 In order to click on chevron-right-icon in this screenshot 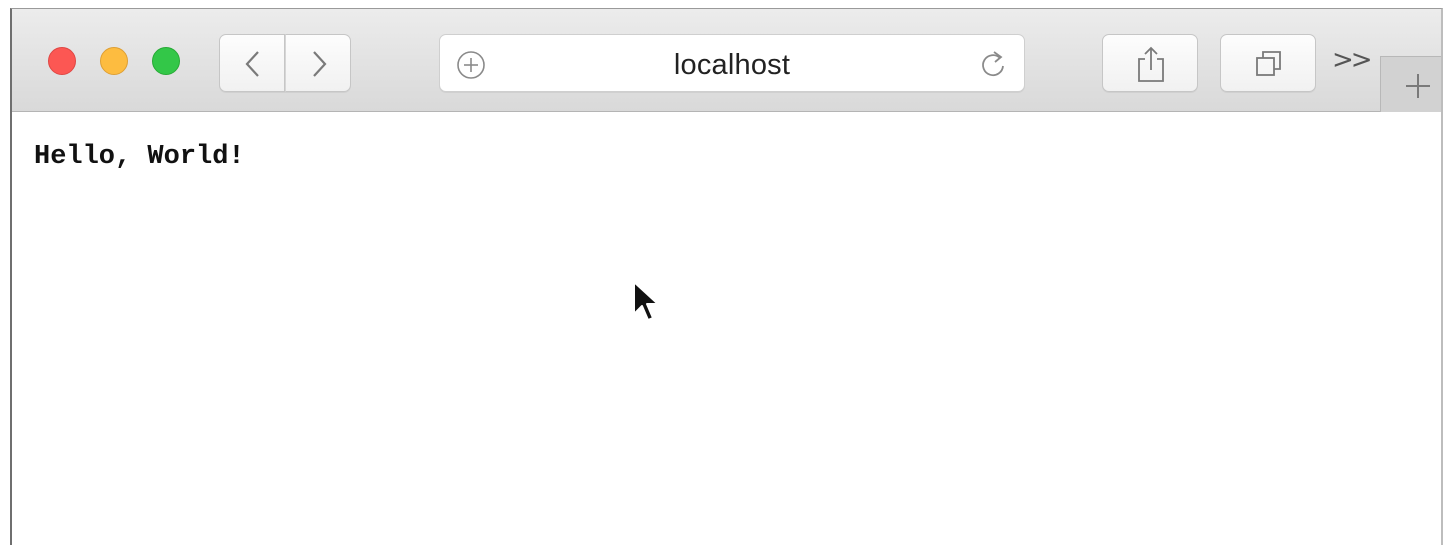, I will do `click(320, 64)`.